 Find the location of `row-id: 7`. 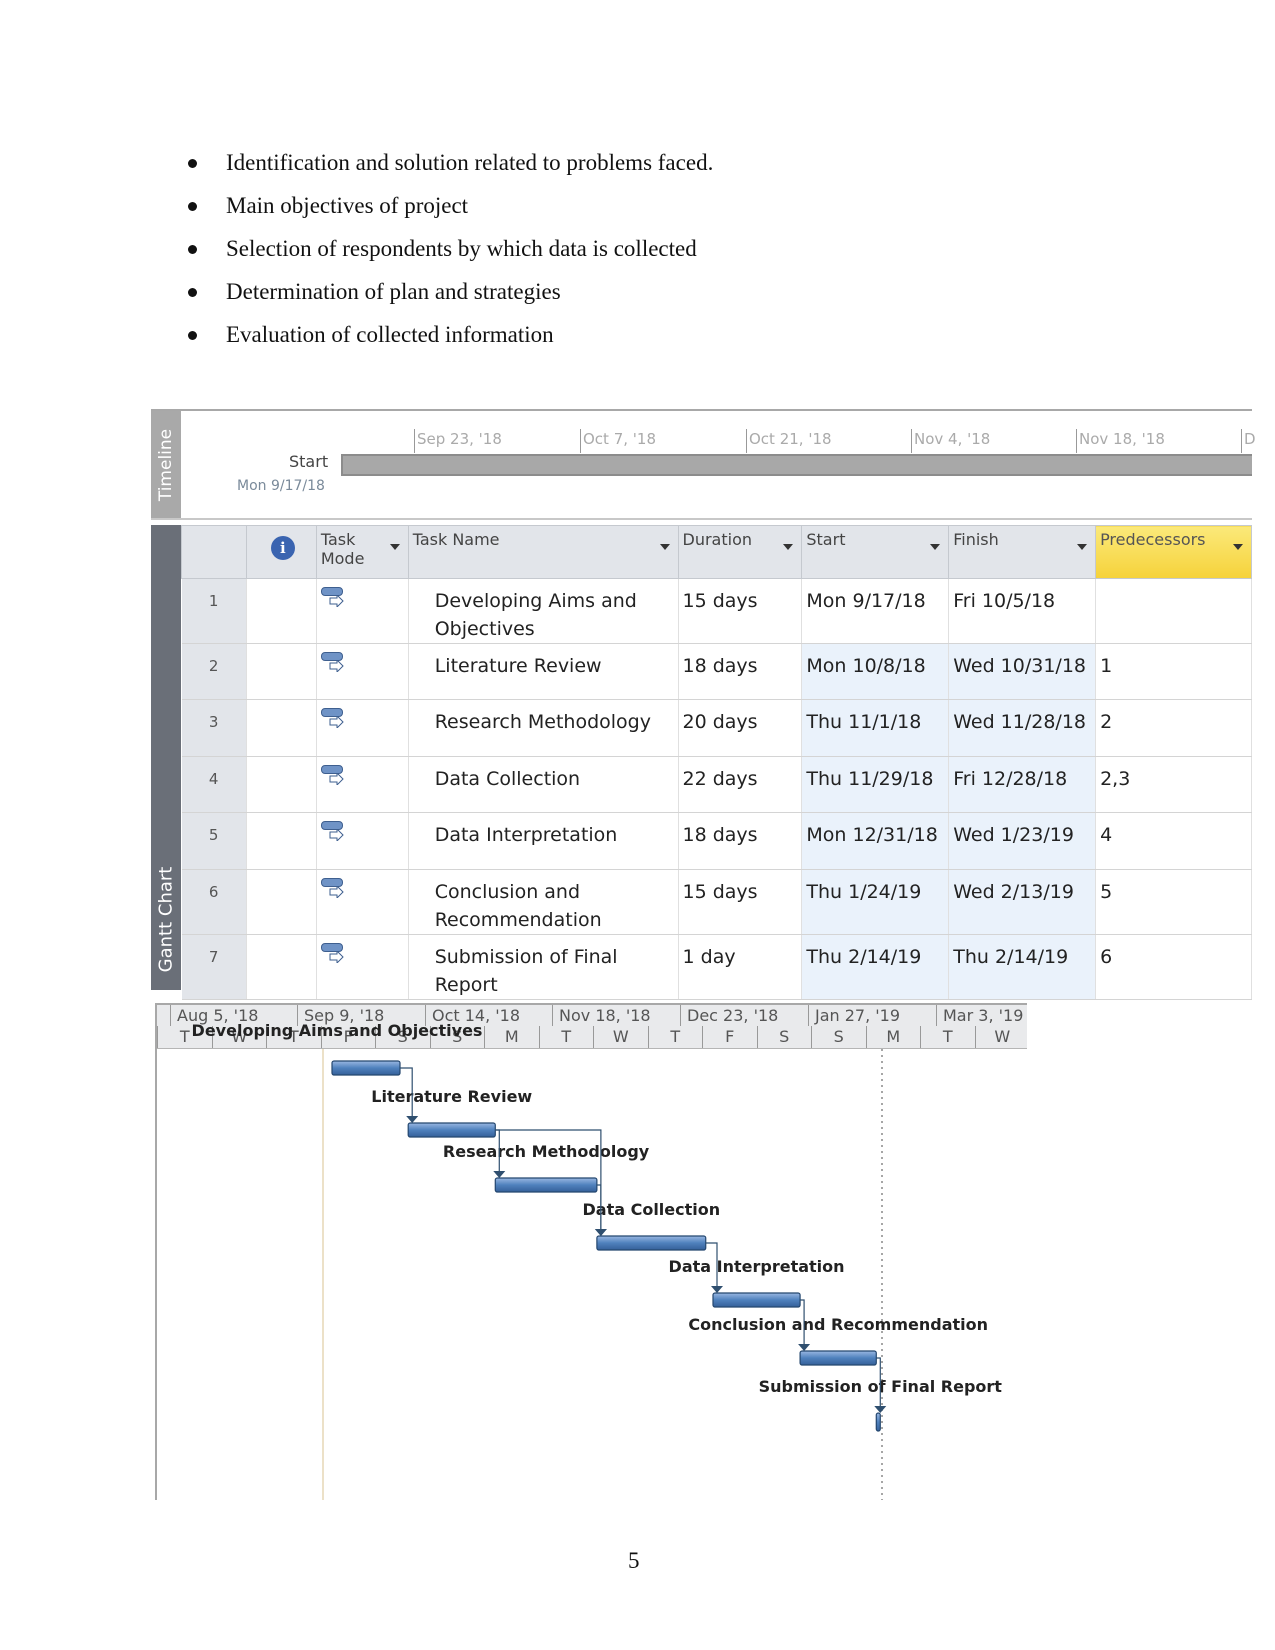

row-id: 7 is located at coordinates (214, 967).